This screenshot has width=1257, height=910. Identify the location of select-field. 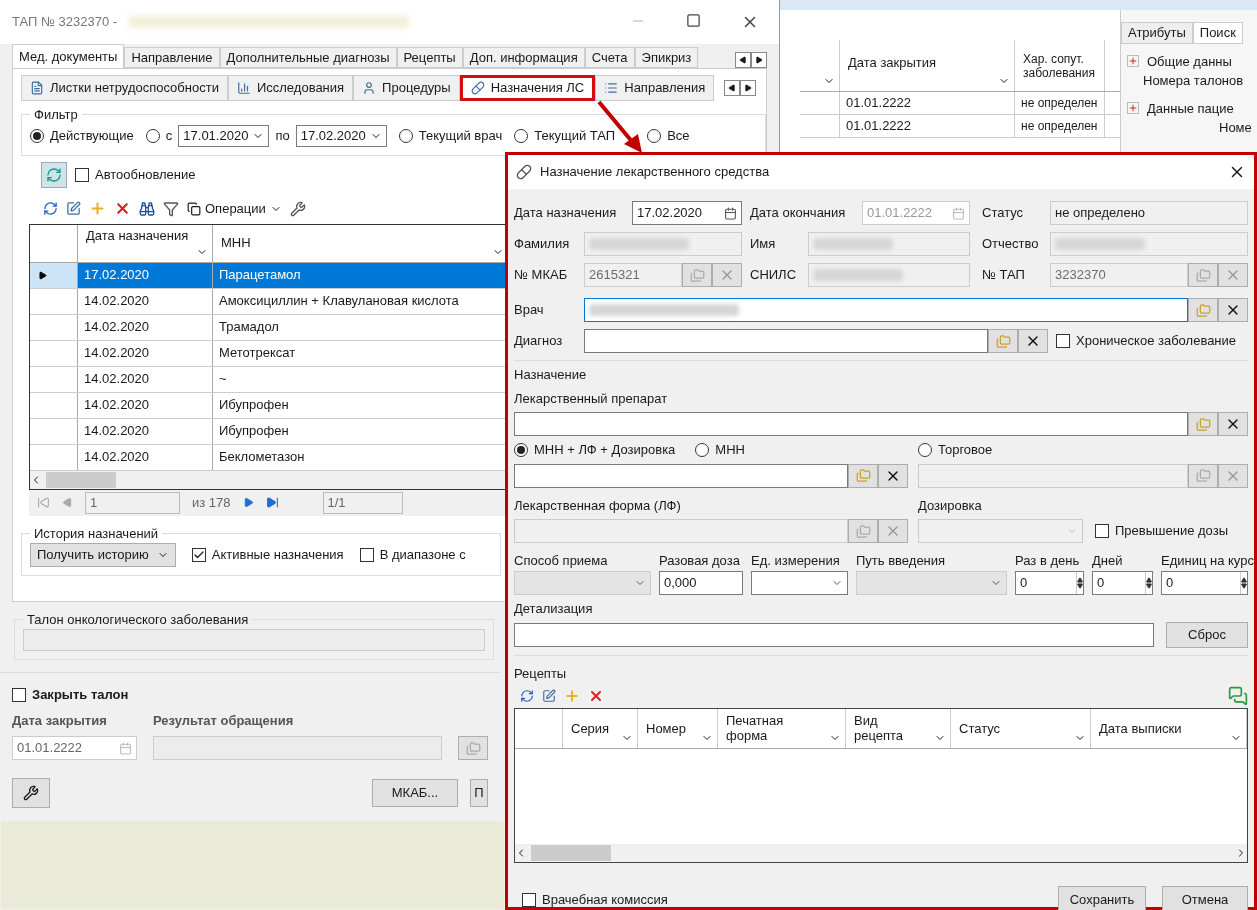
(799, 582).